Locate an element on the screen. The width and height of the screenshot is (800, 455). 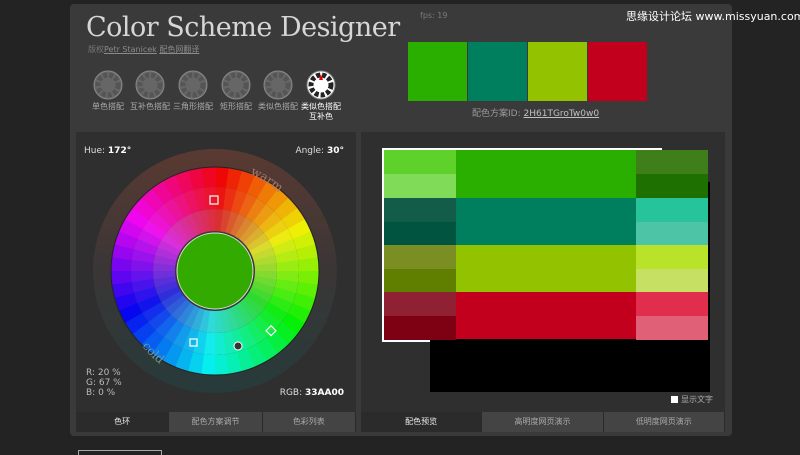
wheel-tabs: 色环 配色方案调节 色彩列表 is located at coordinates (216, 422).